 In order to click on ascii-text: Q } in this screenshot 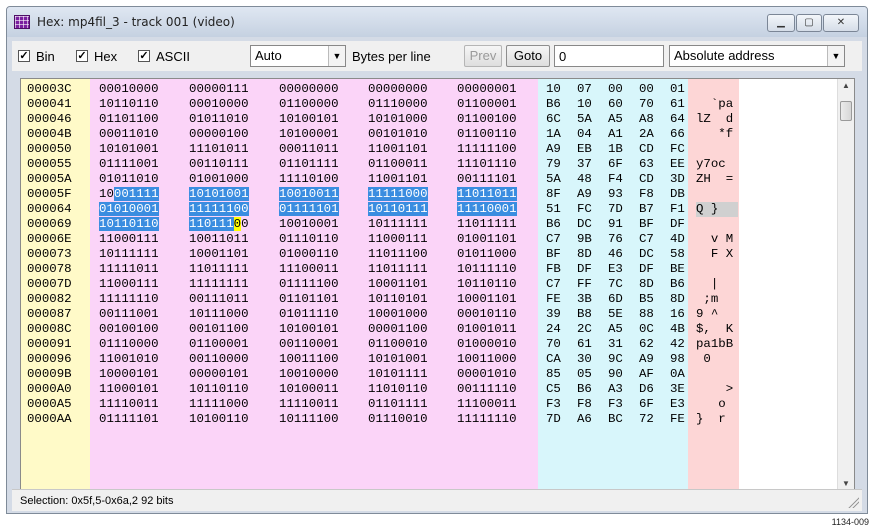, I will do `click(717, 209)`.